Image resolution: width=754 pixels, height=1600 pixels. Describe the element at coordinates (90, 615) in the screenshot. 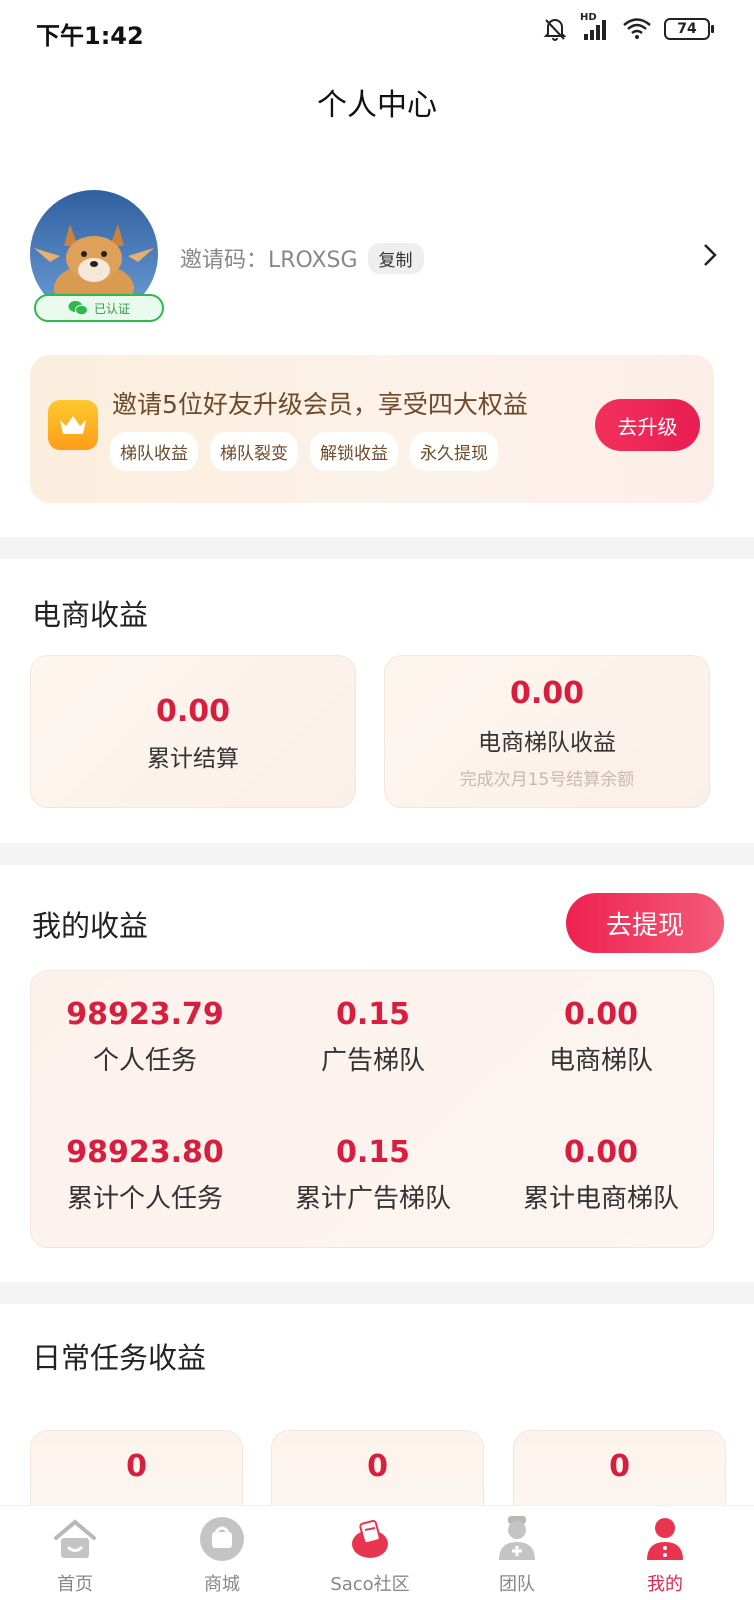

I see `ecommerce-title: 电商收益` at that location.